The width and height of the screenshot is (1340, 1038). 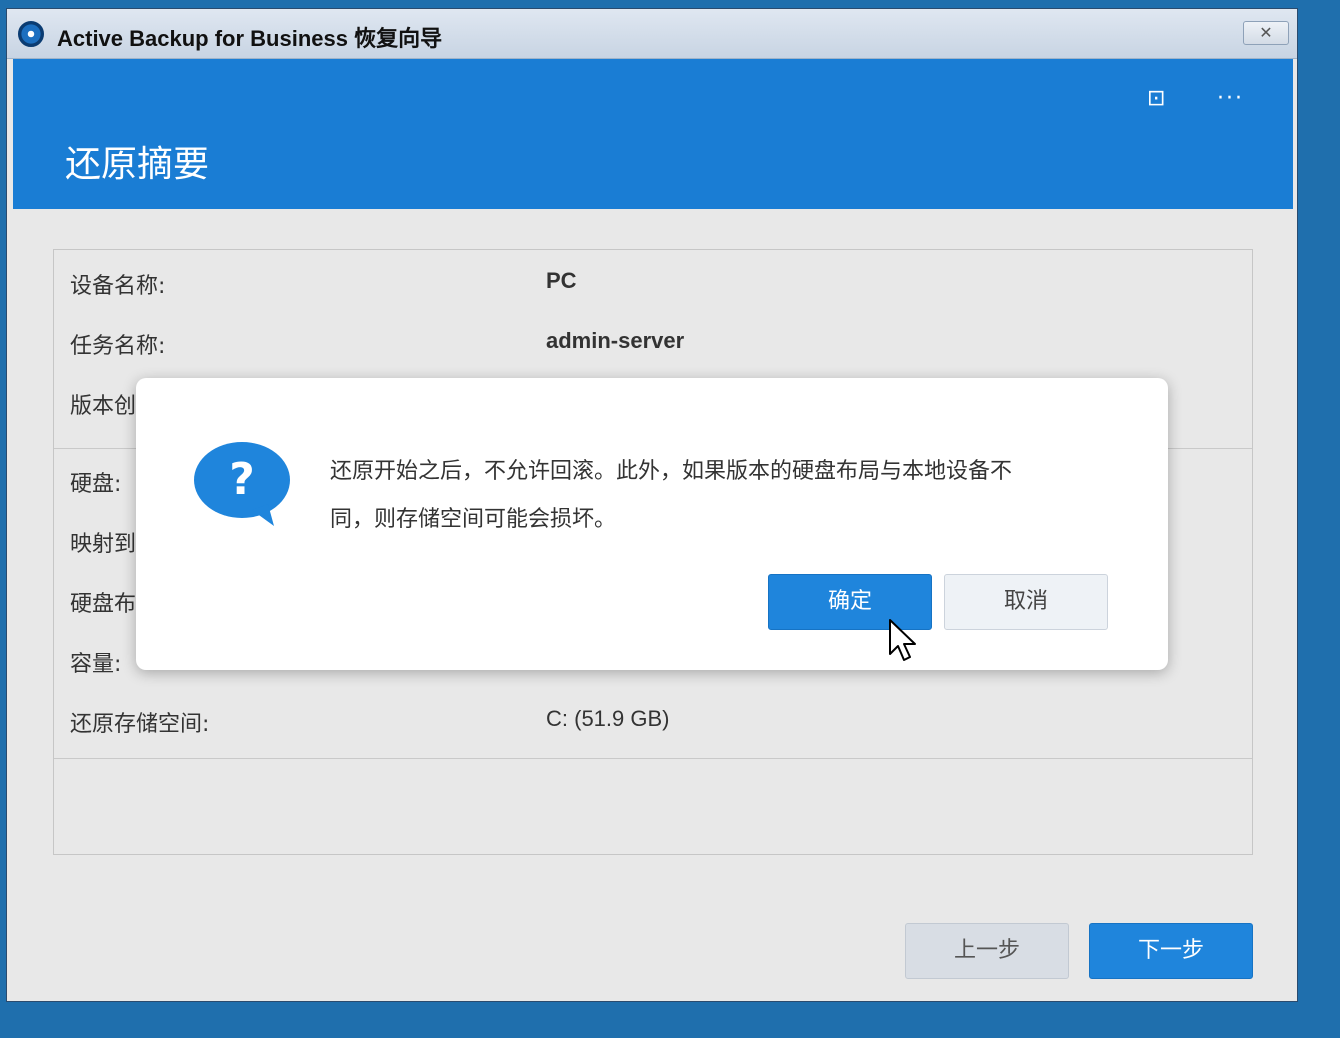 What do you see at coordinates (1026, 602) in the screenshot?
I see `cancel-button: 取消` at bounding box center [1026, 602].